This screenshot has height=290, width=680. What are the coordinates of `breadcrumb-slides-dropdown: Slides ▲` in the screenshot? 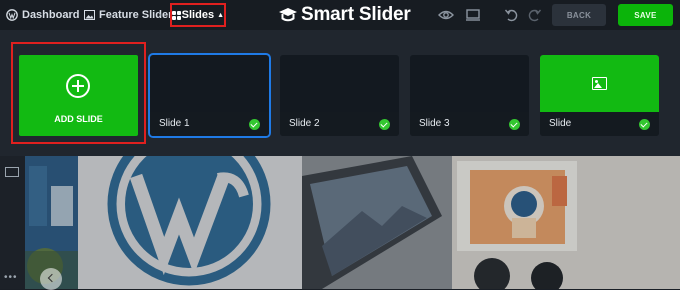 It's located at (198, 15).